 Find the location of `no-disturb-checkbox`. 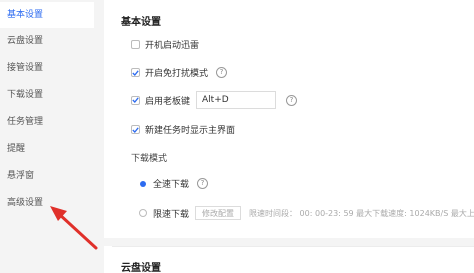

no-disturb-checkbox is located at coordinates (135, 72).